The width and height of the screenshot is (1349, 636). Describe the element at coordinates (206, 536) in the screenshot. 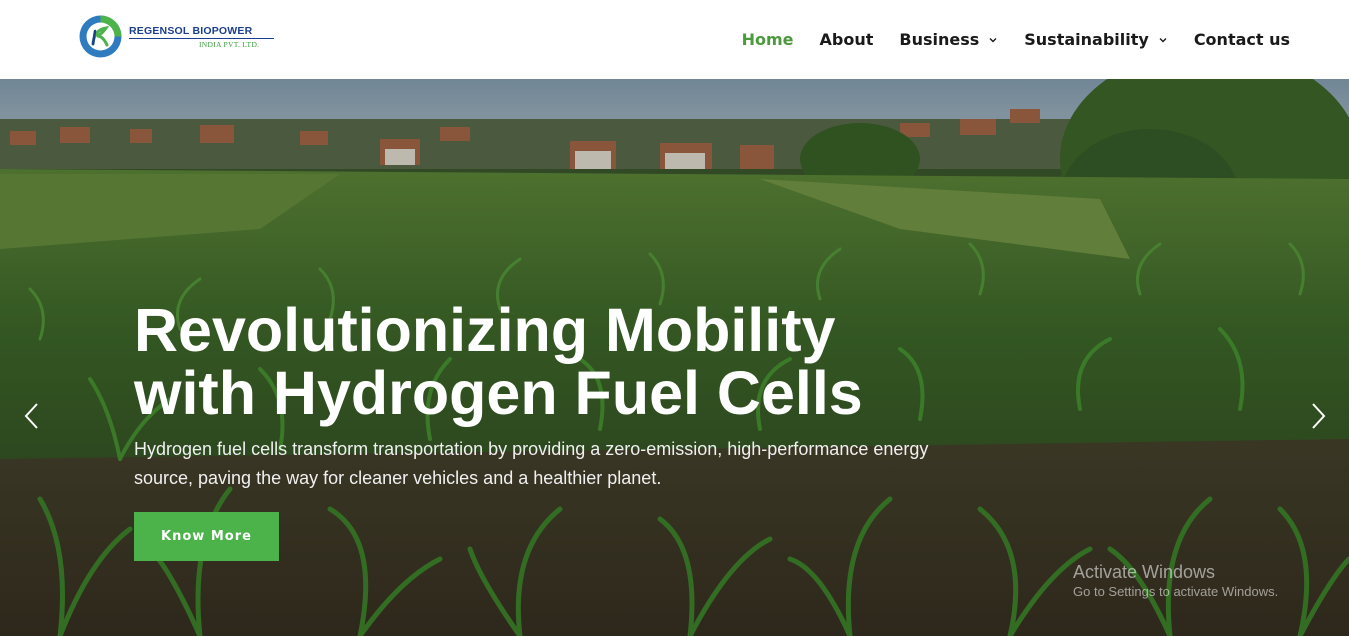

I see `know-more-button: Know More` at that location.